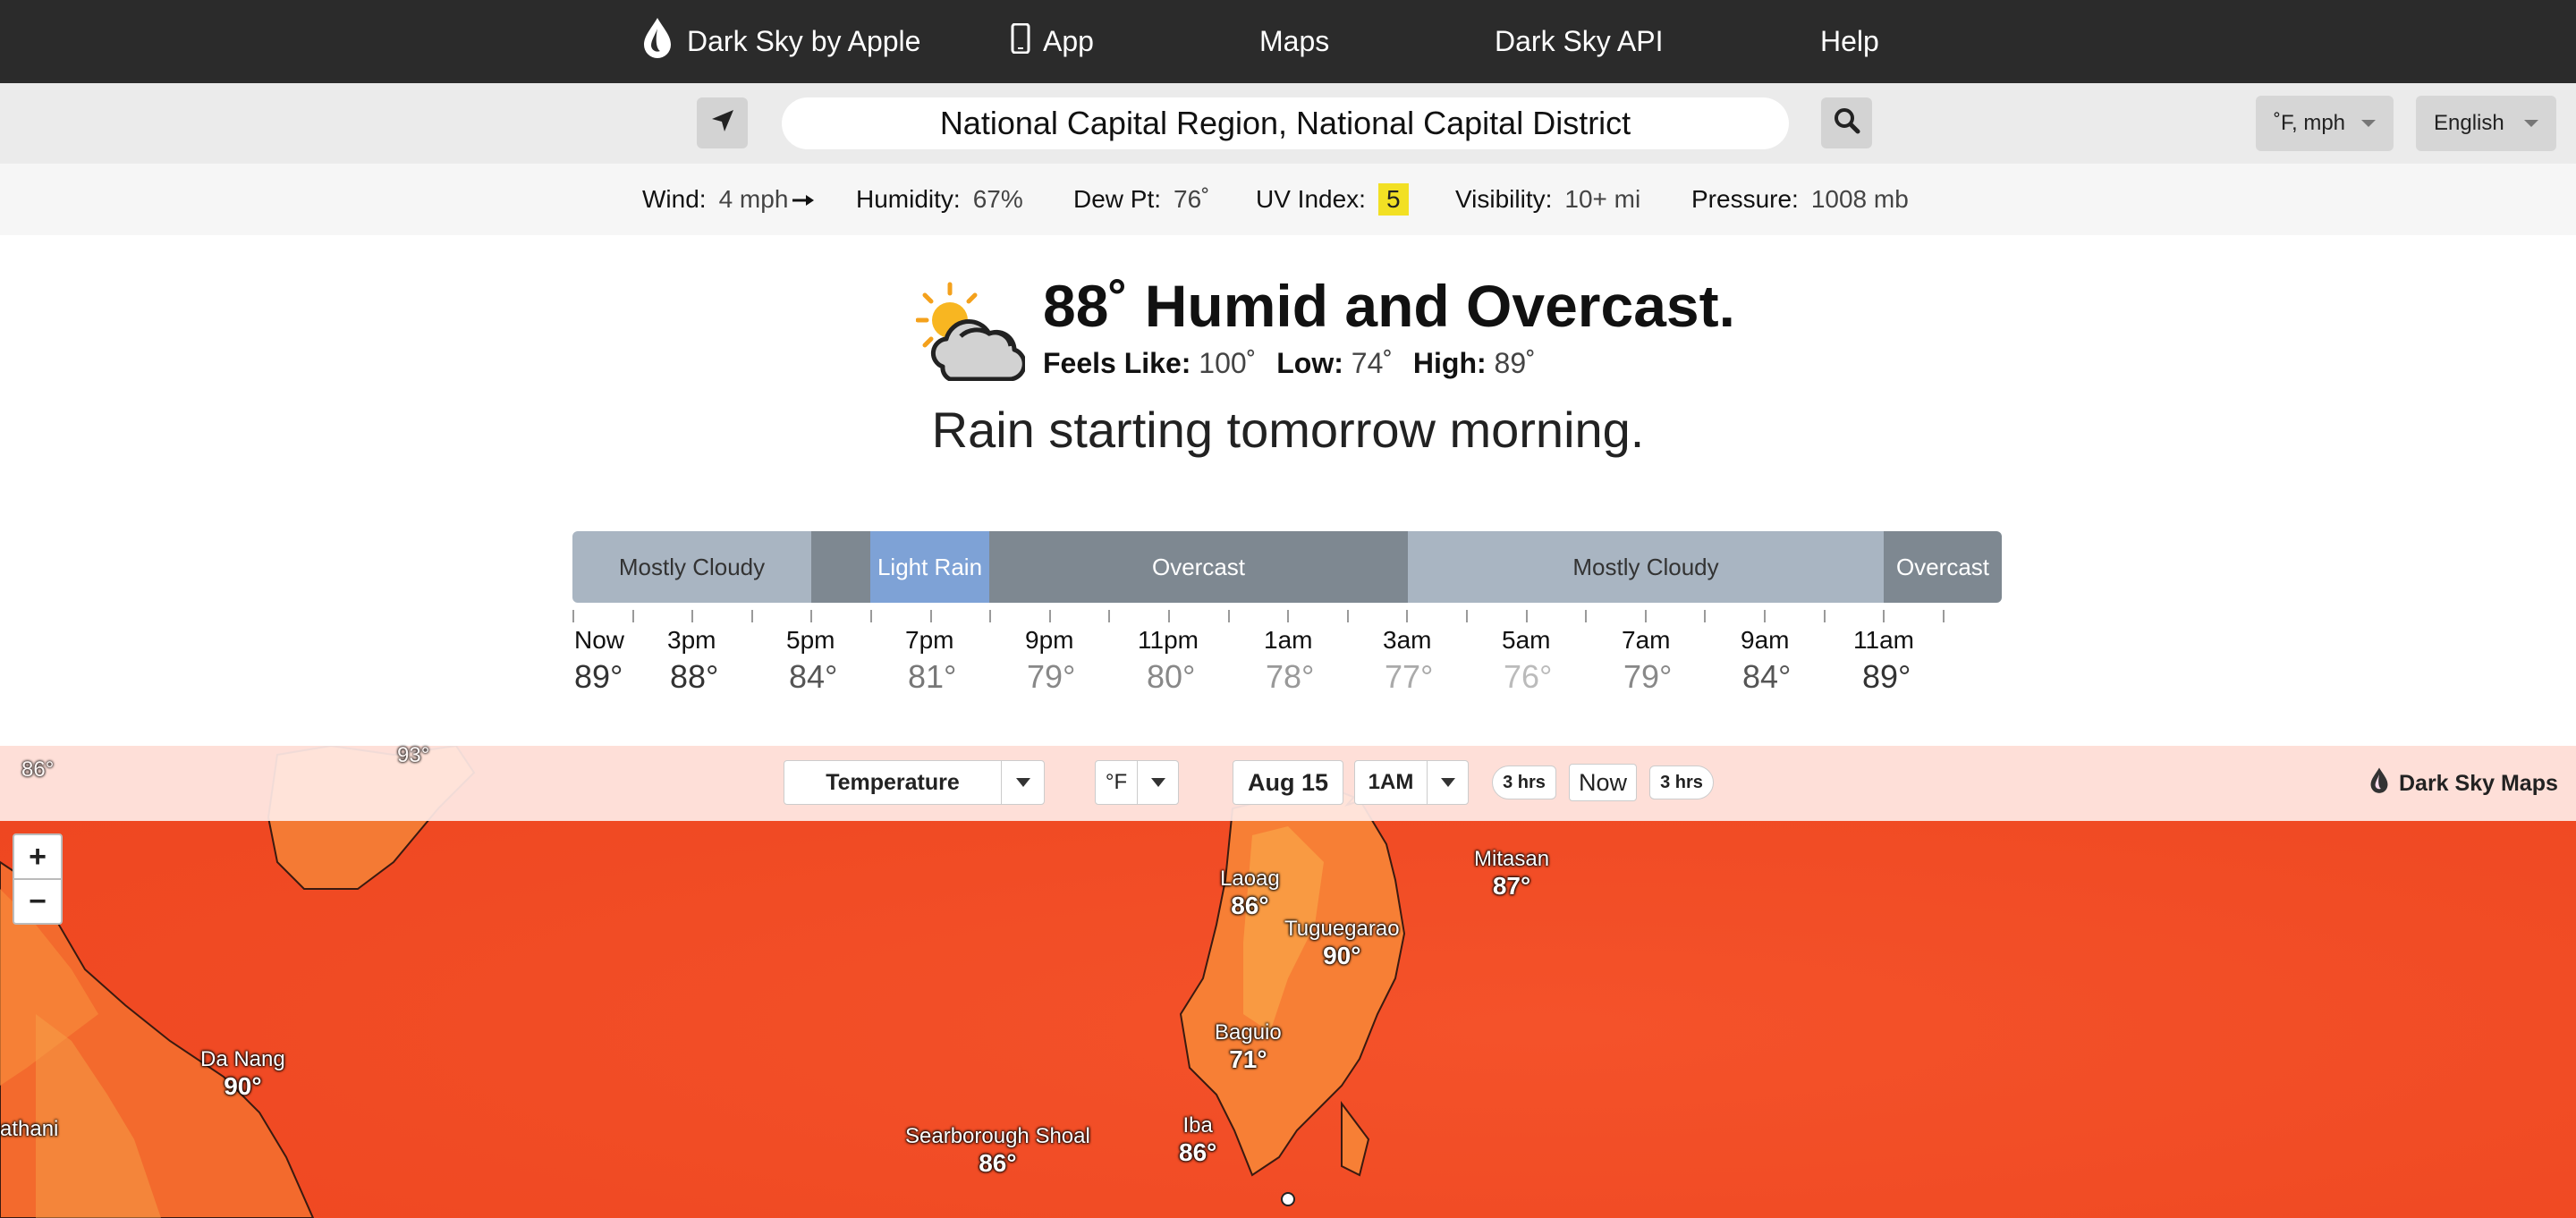 The width and height of the screenshot is (2576, 1218). Describe the element at coordinates (722, 122) in the screenshot. I see `current-location-button` at that location.